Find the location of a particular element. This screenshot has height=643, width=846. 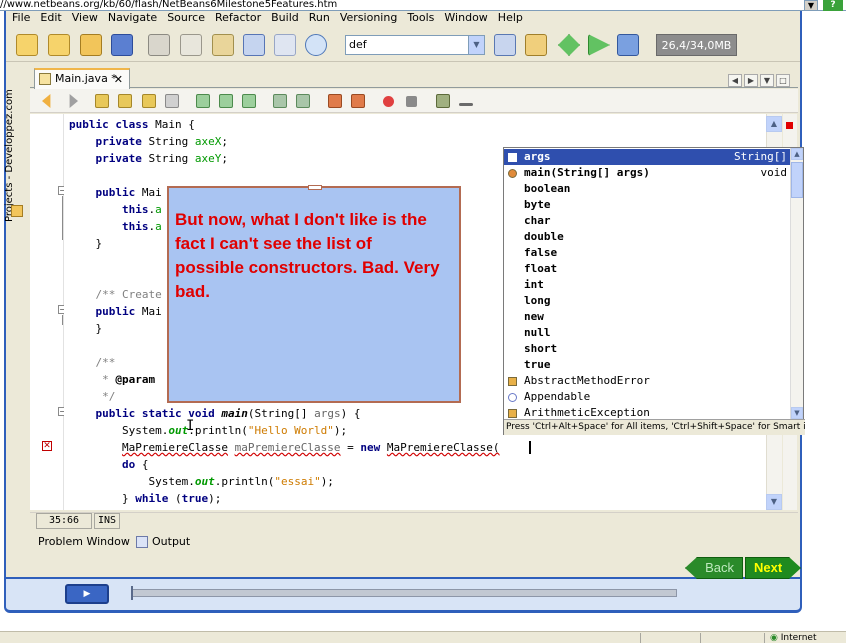

paste-icon is located at coordinates (223, 45).